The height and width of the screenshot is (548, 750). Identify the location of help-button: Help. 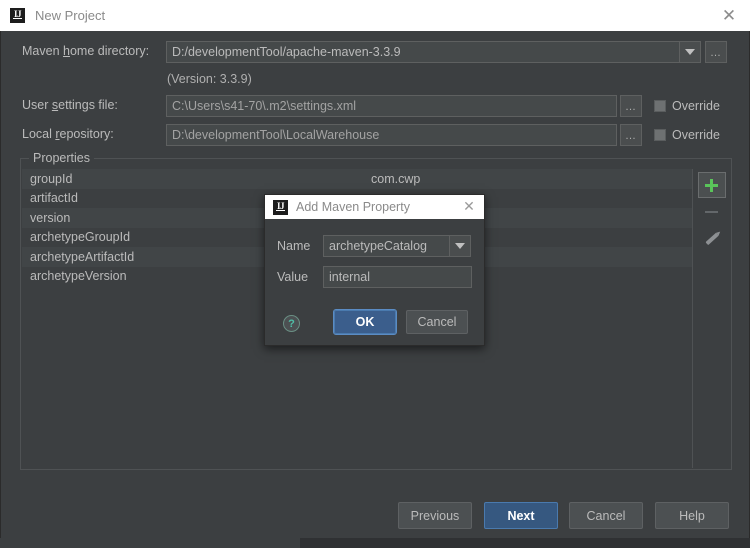
(692, 515).